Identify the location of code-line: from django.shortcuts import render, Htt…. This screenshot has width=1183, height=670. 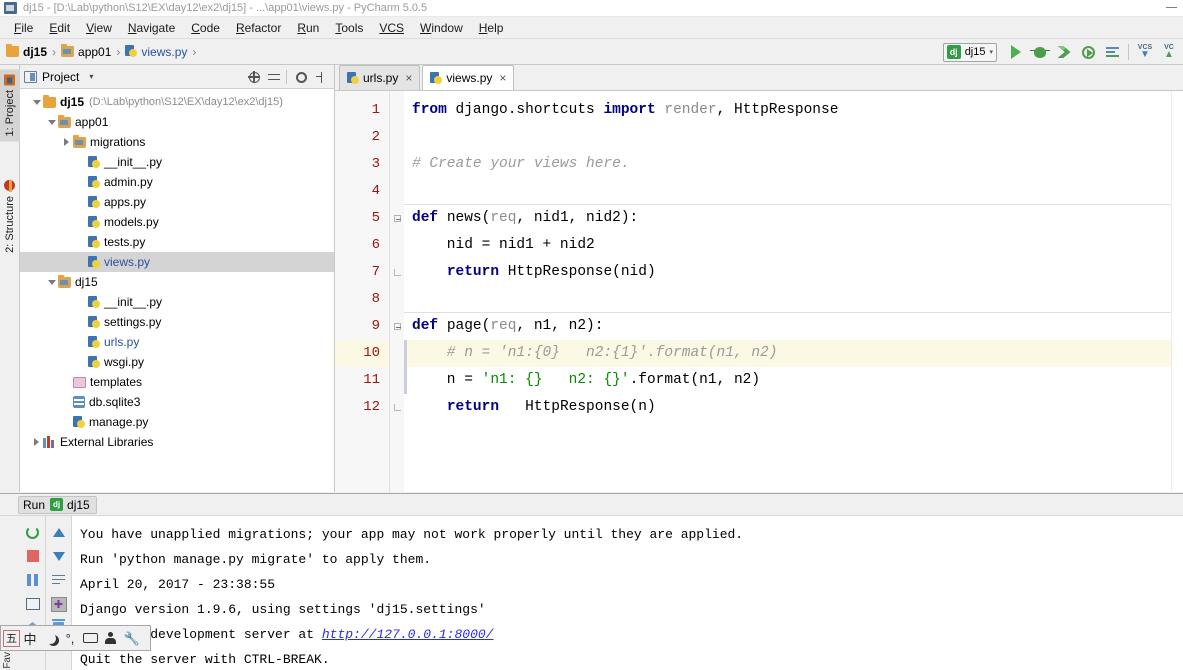
(787, 110).